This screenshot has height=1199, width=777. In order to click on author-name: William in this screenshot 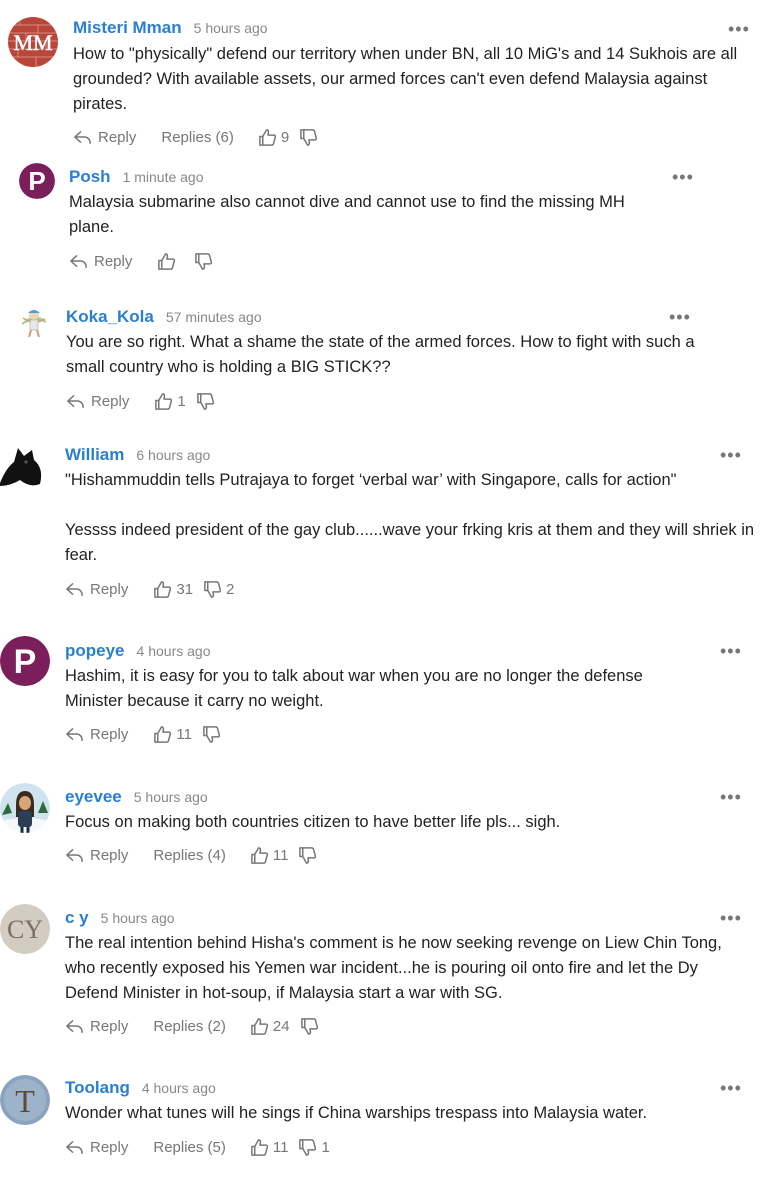, I will do `click(94, 454)`.